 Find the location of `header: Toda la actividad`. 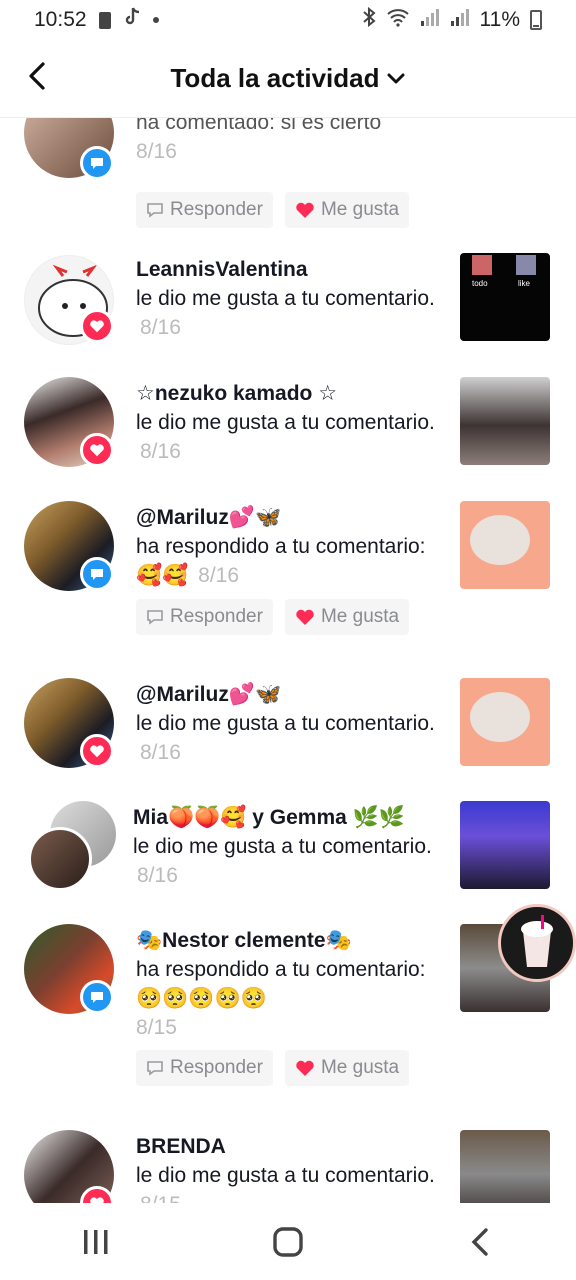

header: Toda la actividad is located at coordinates (288, 79).